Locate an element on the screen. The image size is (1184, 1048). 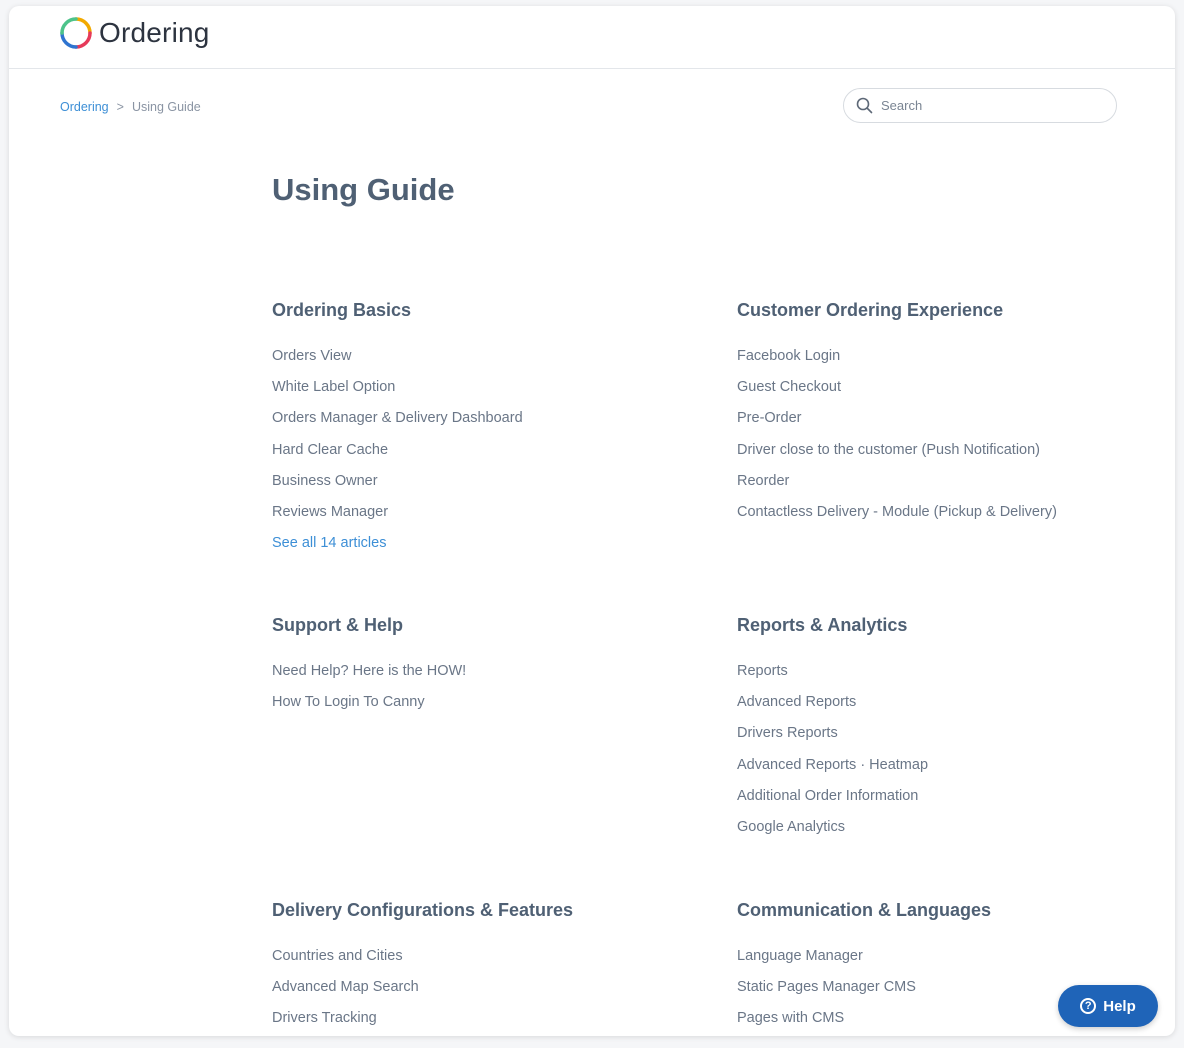
article-link: White Label Option is located at coordinates (482, 393).